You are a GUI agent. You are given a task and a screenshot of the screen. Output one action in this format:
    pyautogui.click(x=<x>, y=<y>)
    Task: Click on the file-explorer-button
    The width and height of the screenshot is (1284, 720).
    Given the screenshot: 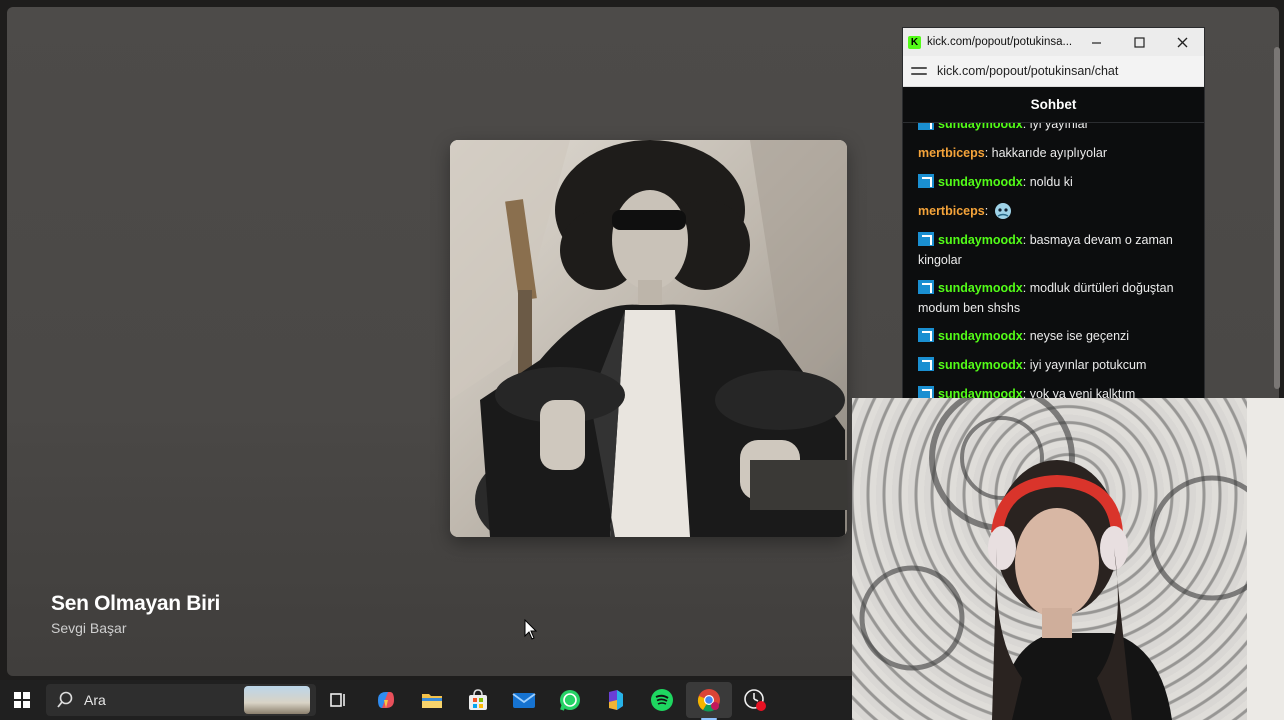 What is the action you would take?
    pyautogui.click(x=432, y=700)
    